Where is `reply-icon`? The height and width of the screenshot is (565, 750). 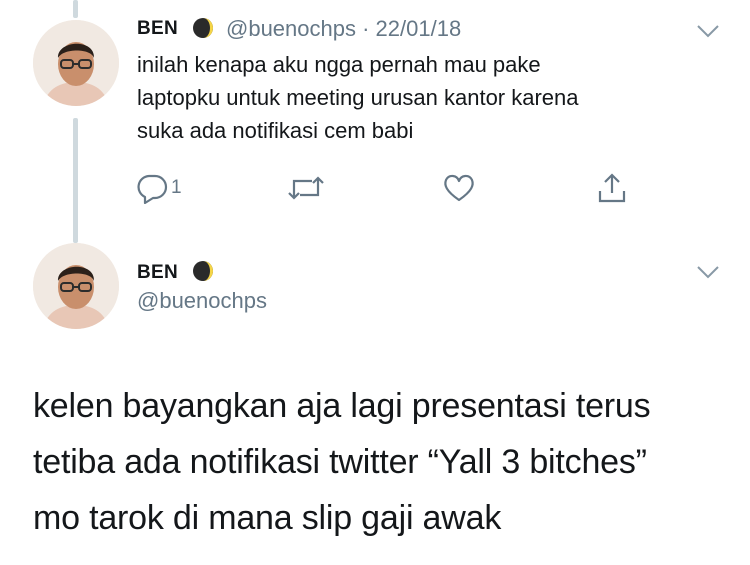
reply-icon is located at coordinates (152, 189).